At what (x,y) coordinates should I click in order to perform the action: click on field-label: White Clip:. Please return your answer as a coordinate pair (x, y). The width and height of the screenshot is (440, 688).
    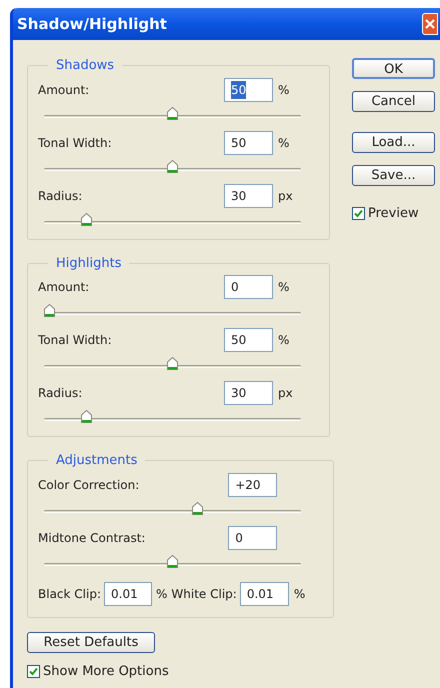
    Looking at the image, I should click on (204, 594).